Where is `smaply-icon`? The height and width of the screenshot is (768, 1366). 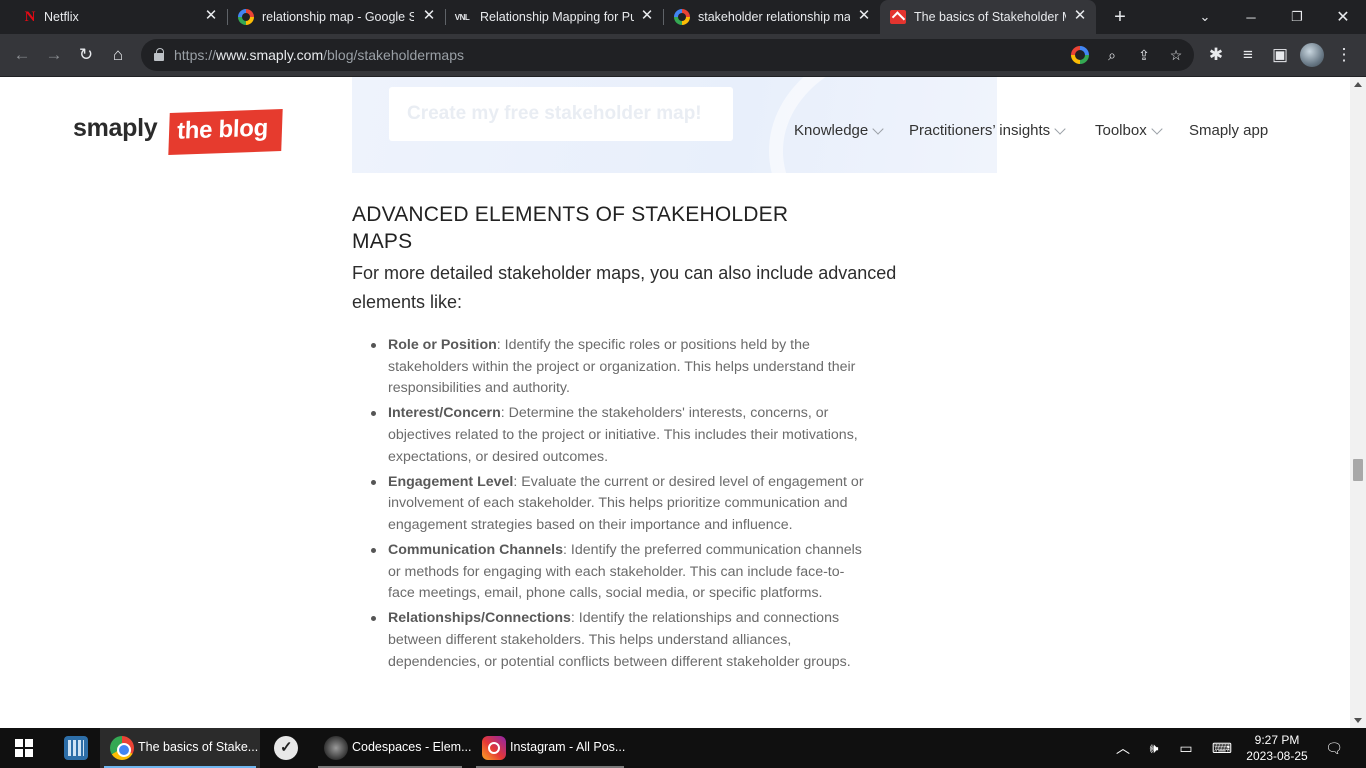 smaply-icon is located at coordinates (898, 17).